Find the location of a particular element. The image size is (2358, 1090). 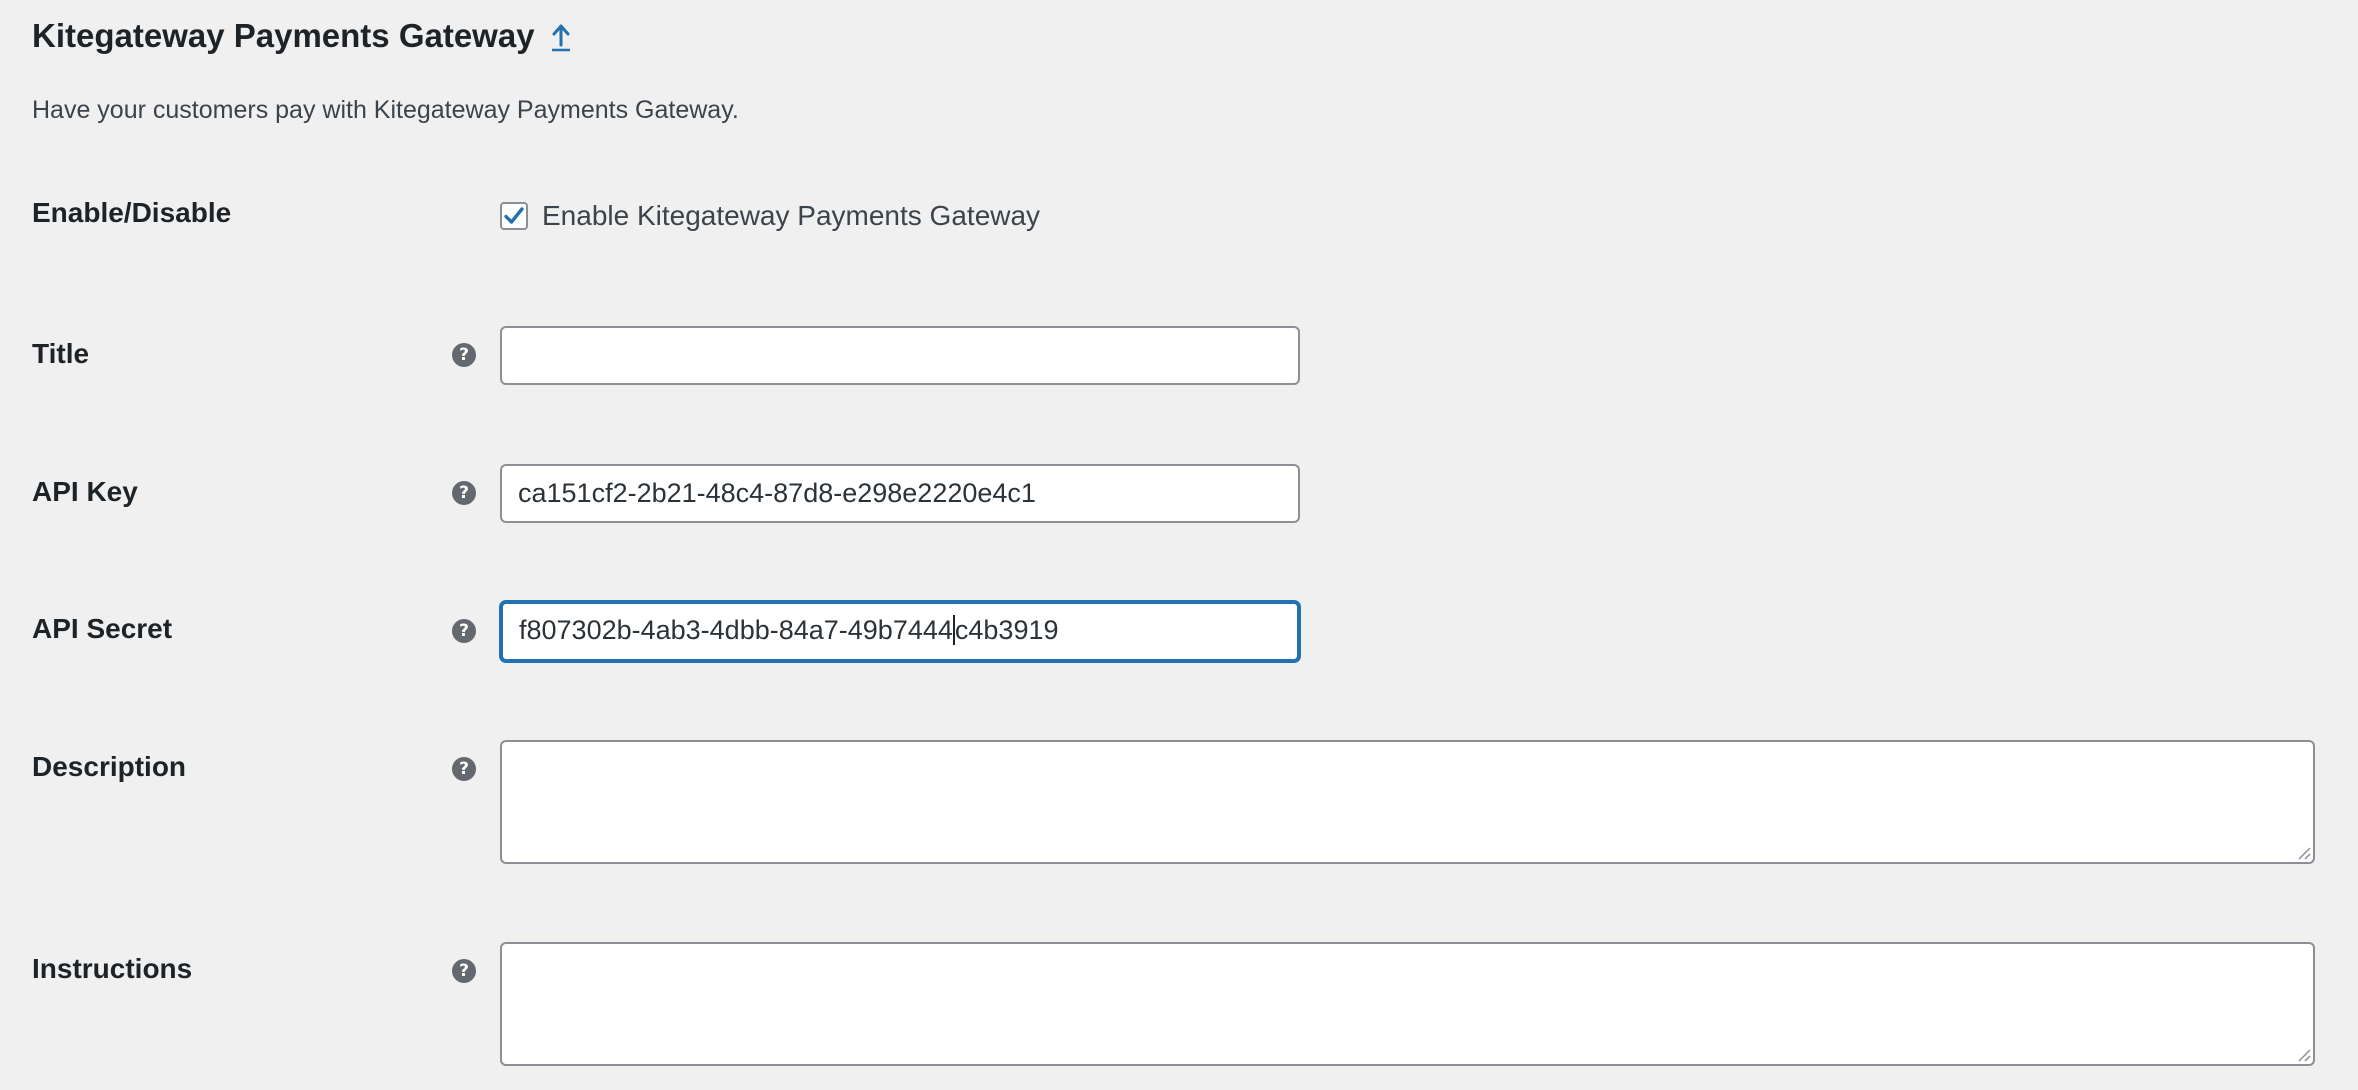

enable-gateway-checkbox is located at coordinates (514, 216).